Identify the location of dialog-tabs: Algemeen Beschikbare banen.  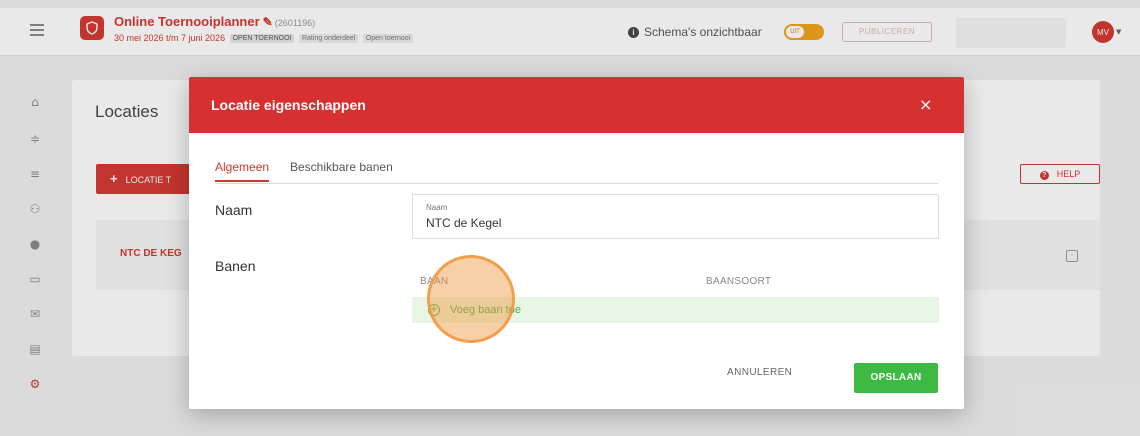
(576, 172).